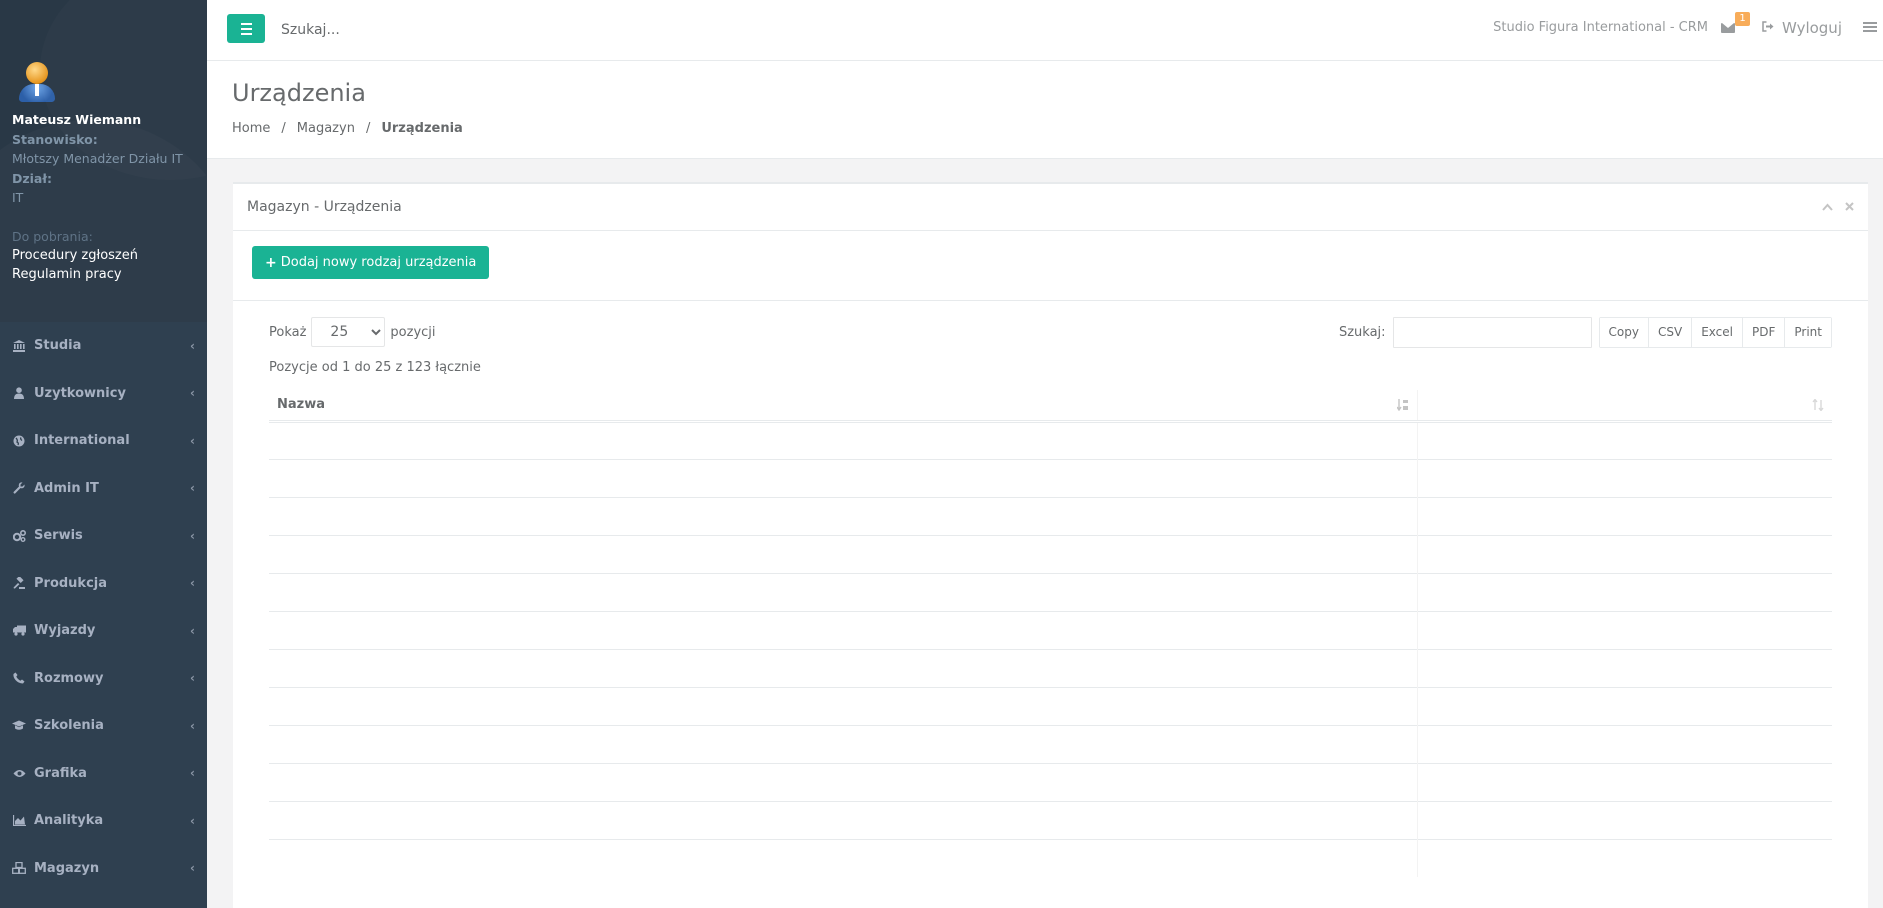 The height and width of the screenshot is (908, 1883). I want to click on avatar, so click(36, 80).